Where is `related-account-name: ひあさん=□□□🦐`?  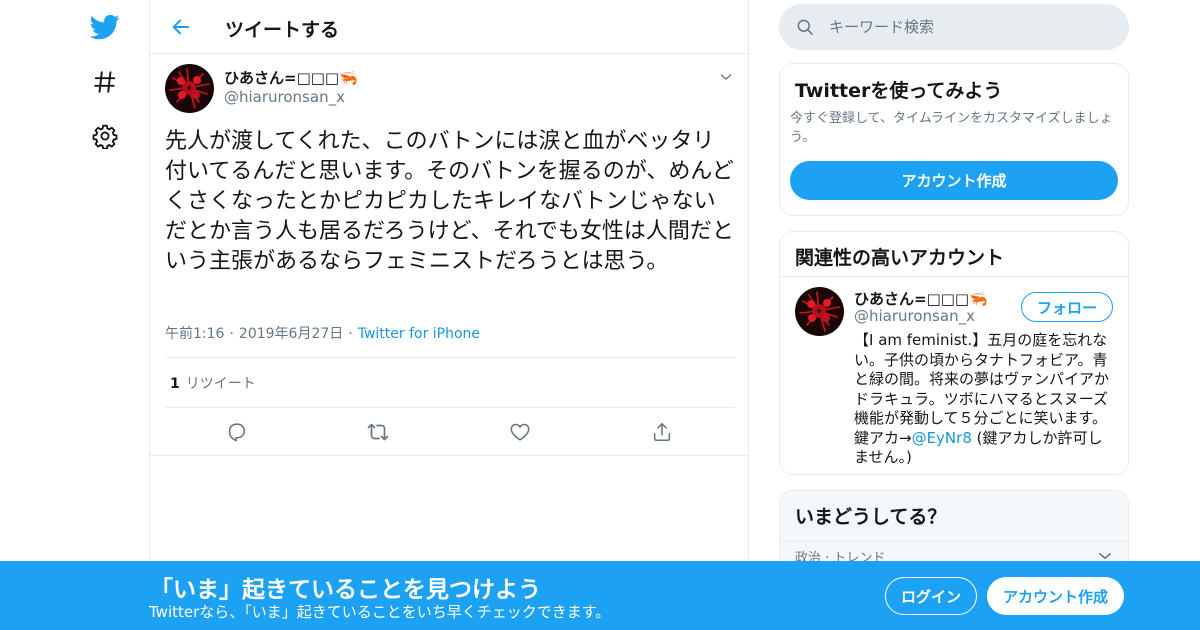 related-account-name: ひあさん=□□□🦐 is located at coordinates (921, 298).